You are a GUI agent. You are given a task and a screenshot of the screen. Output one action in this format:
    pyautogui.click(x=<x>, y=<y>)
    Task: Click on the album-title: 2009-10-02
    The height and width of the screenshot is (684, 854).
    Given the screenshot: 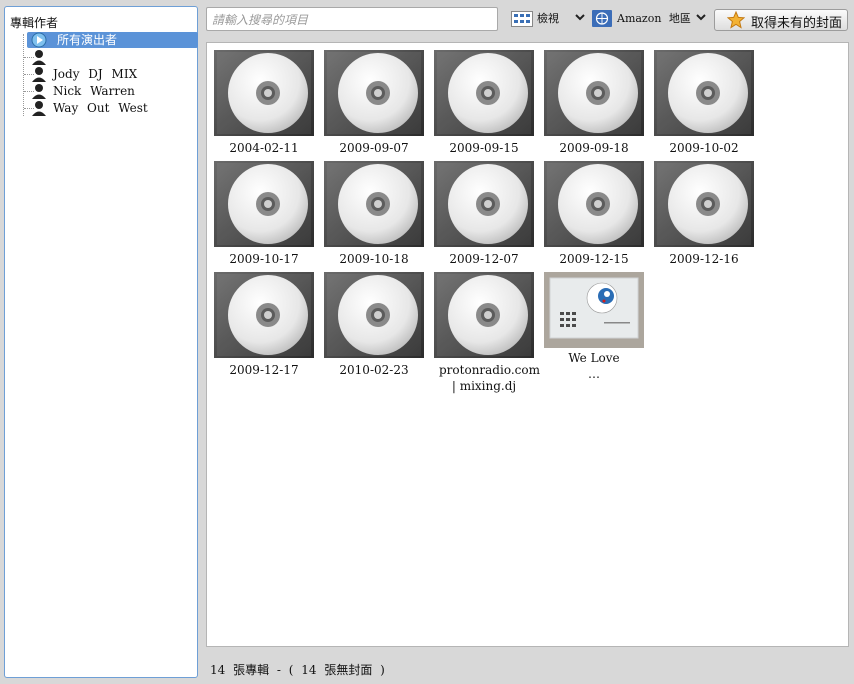 What is the action you would take?
    pyautogui.click(x=704, y=148)
    